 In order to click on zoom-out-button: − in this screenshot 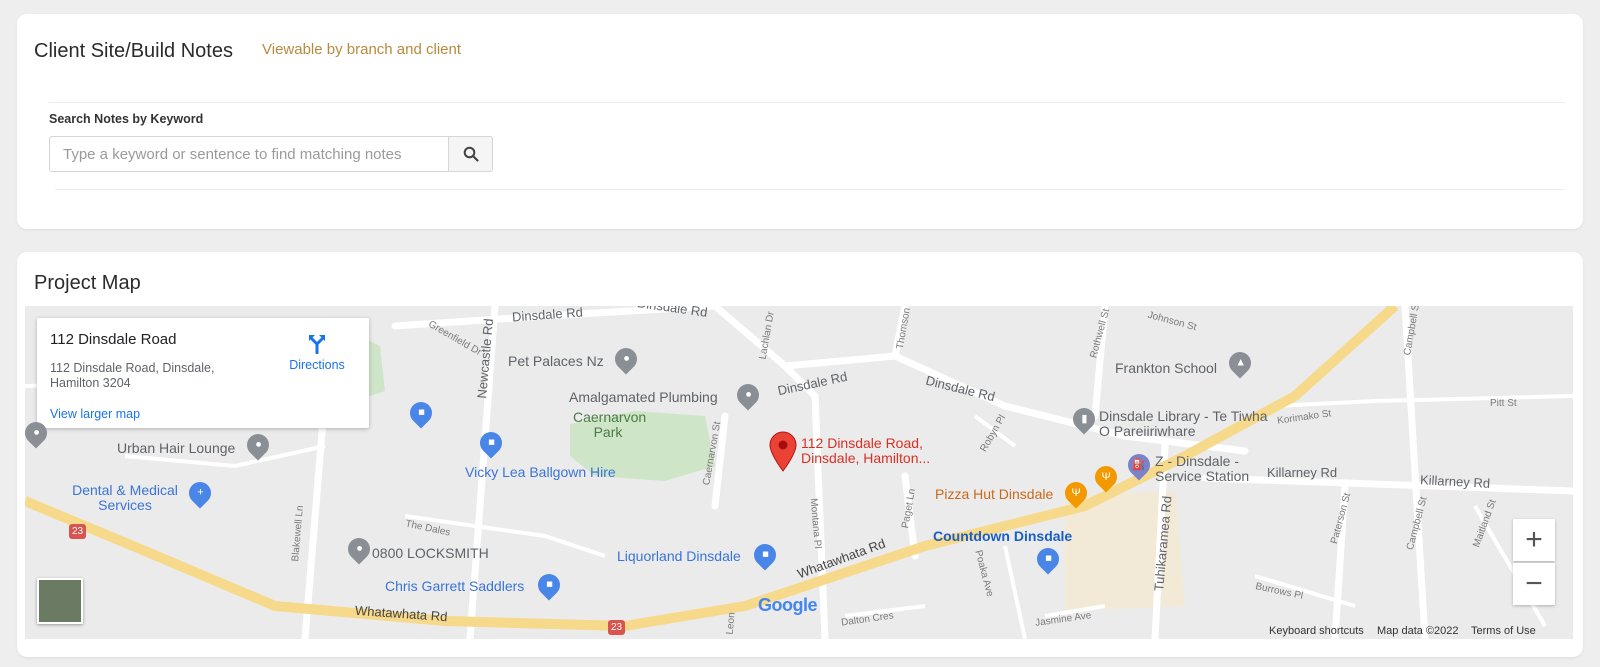, I will do `click(1534, 584)`.